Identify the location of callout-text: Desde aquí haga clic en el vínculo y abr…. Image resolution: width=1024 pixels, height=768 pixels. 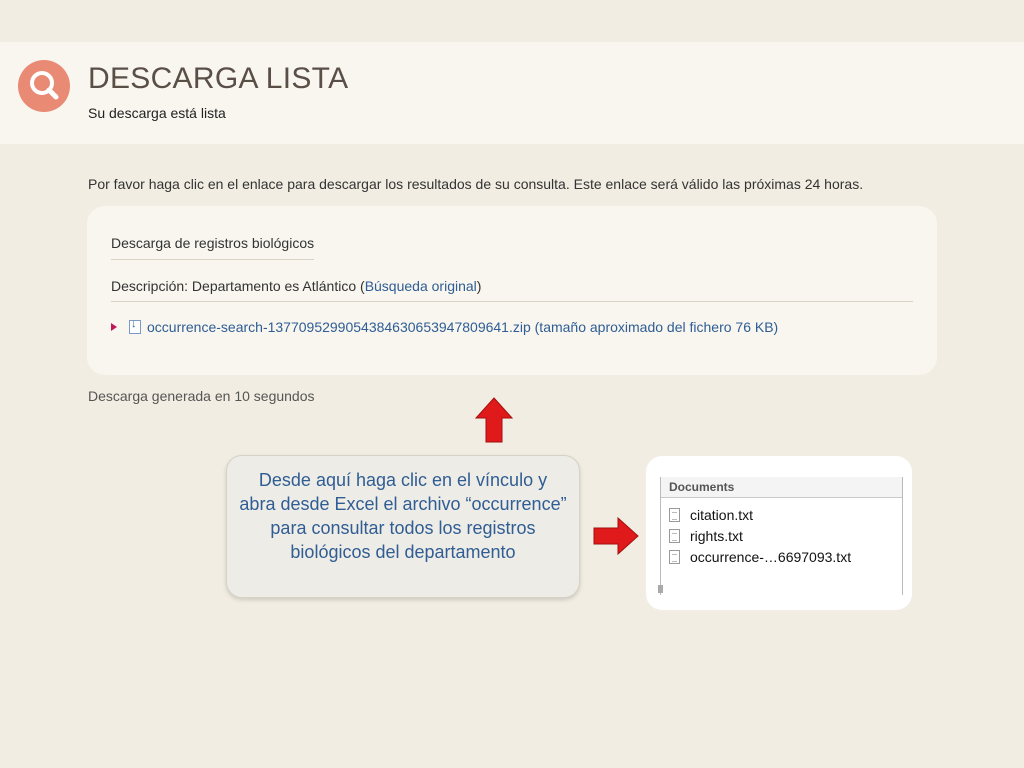
(403, 516).